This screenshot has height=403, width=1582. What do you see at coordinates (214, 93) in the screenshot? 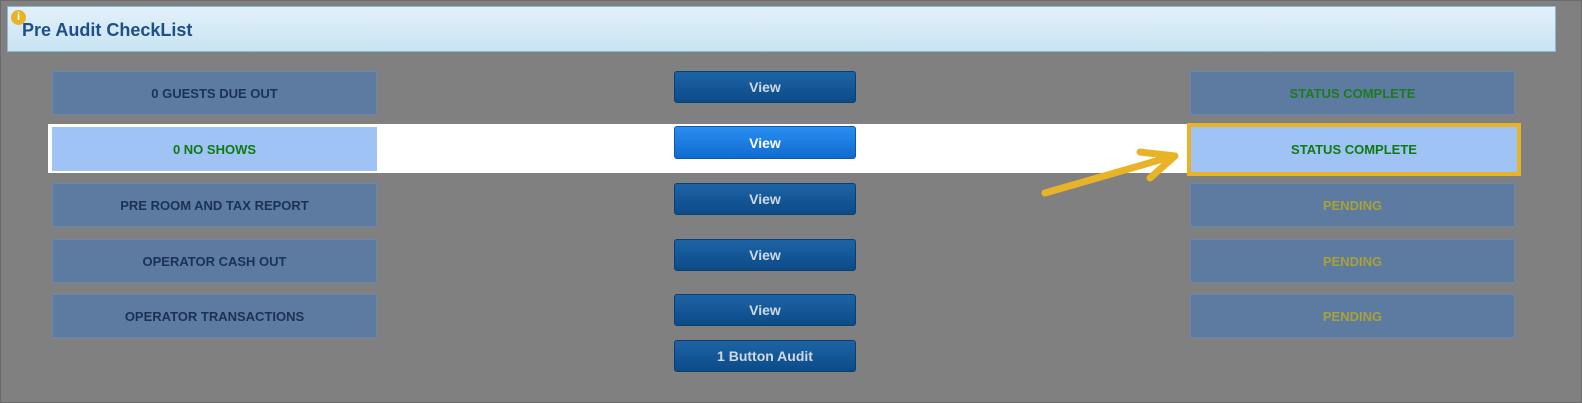
I see `checklist-label: 0 GUESTS DUE OUT` at bounding box center [214, 93].